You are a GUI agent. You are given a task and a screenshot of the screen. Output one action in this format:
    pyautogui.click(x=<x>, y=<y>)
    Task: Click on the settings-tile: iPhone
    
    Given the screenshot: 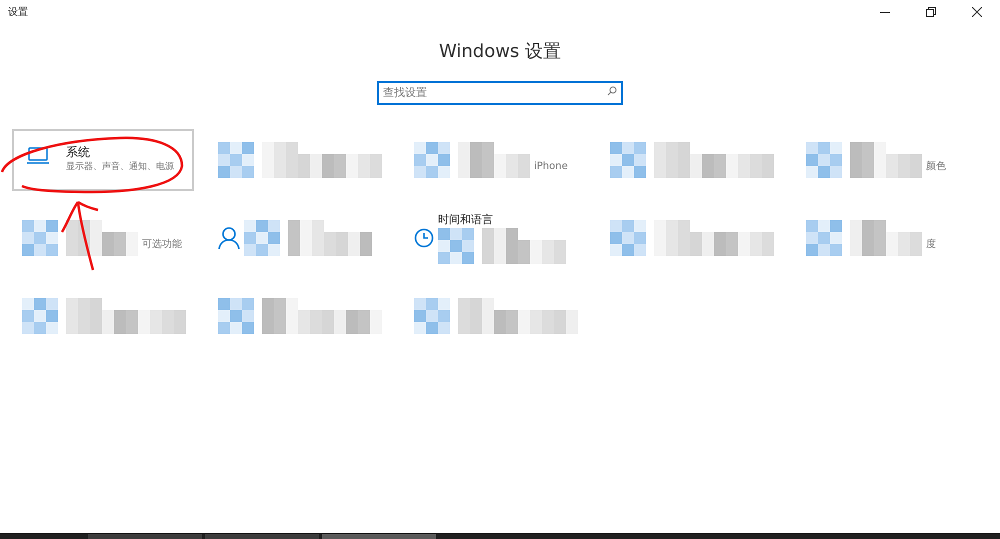 What is the action you would take?
    pyautogui.click(x=495, y=160)
    